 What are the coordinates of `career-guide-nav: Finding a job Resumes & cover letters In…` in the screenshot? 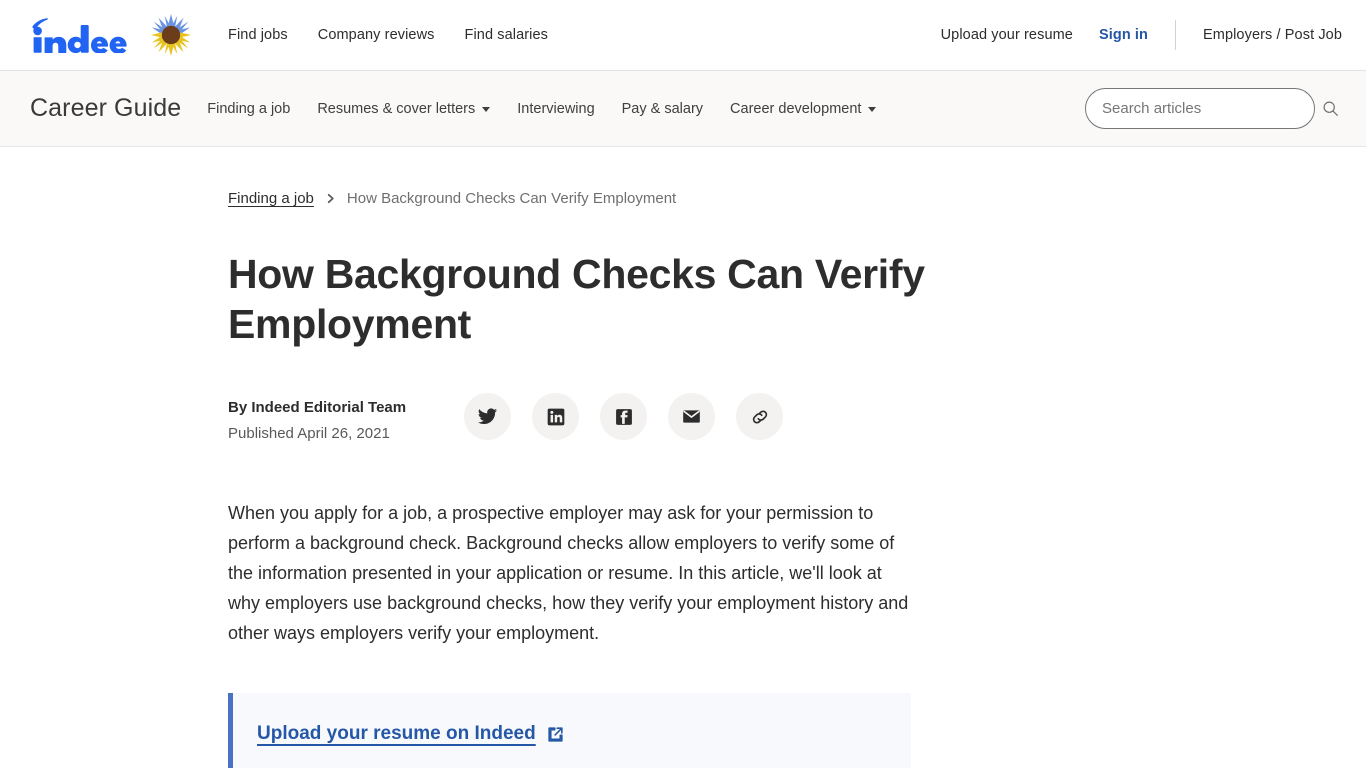 It's located at (542, 108).